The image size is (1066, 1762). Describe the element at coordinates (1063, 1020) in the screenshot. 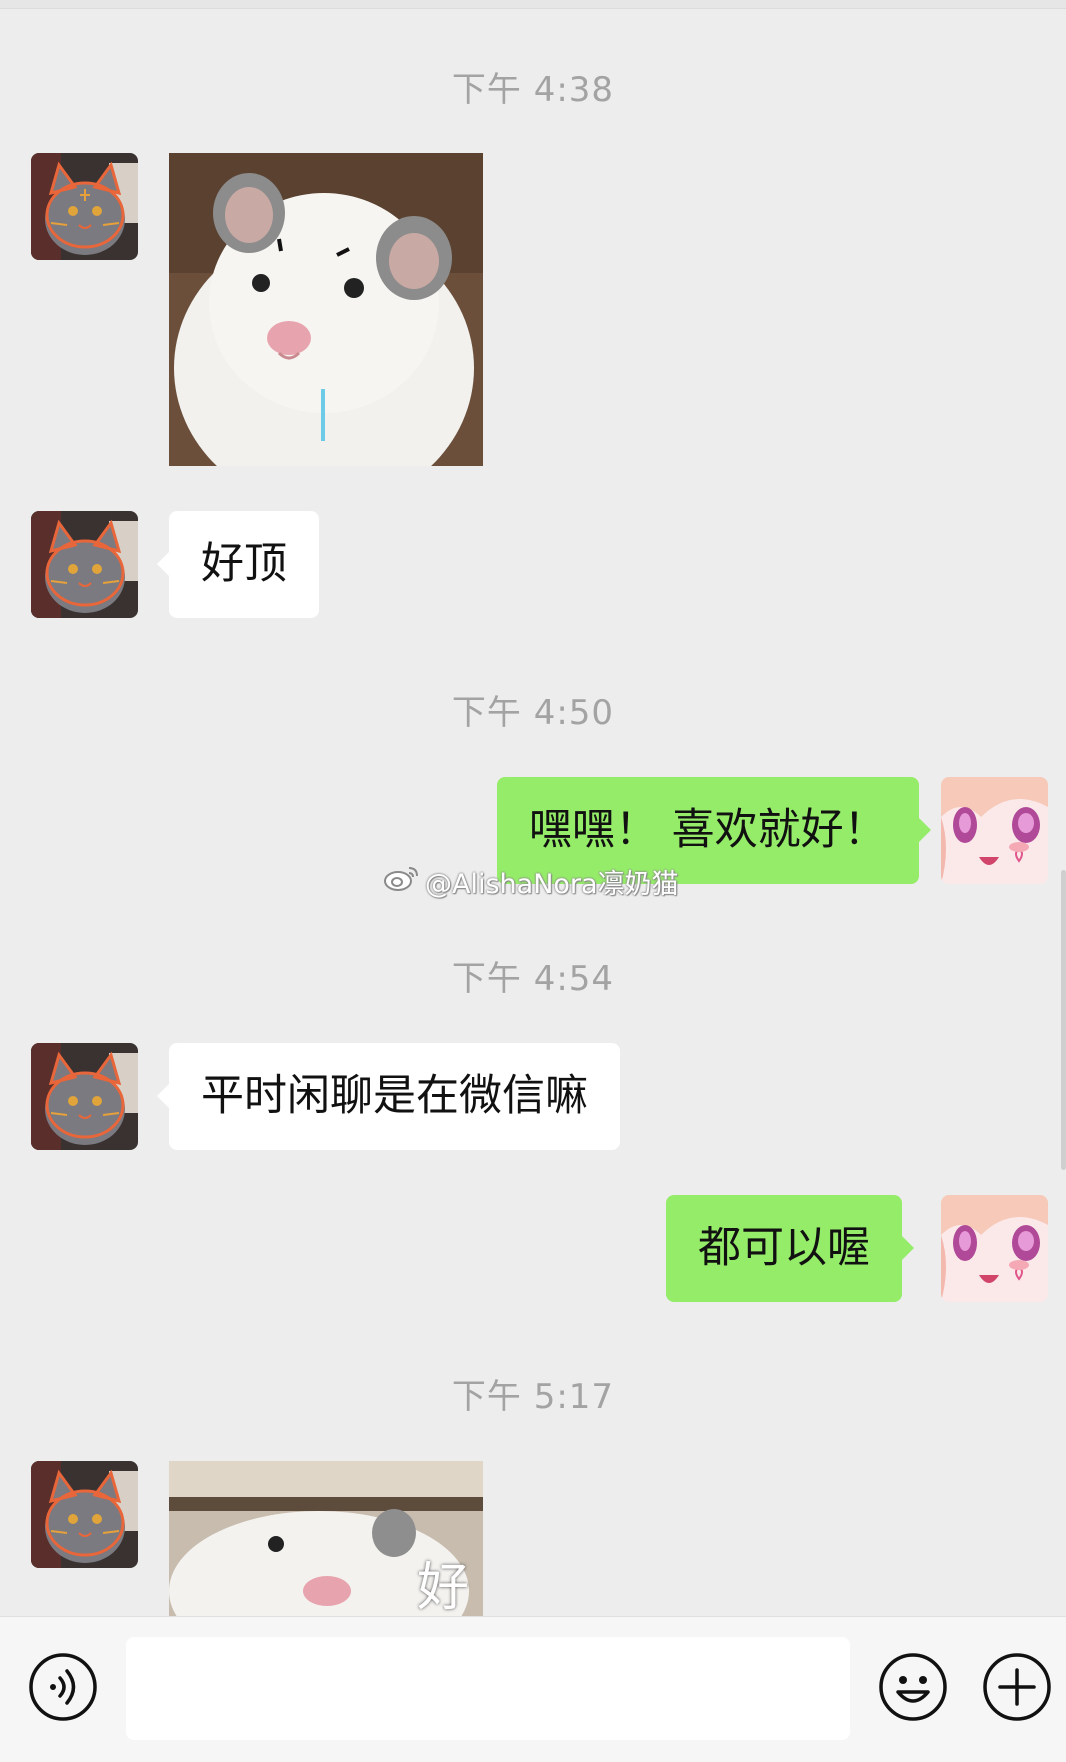

I see `scrollbar` at that location.